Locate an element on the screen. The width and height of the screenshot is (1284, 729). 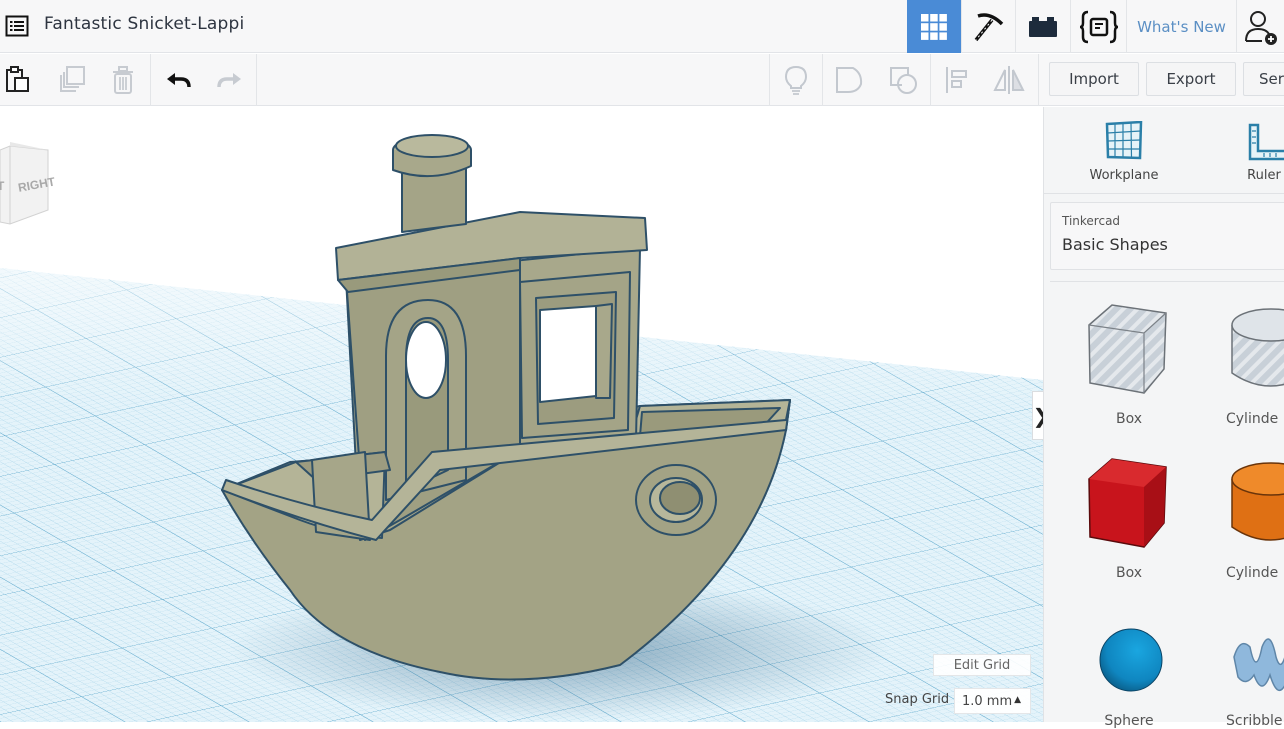
view-cube: RIGHT T is located at coordinates (28, 183).